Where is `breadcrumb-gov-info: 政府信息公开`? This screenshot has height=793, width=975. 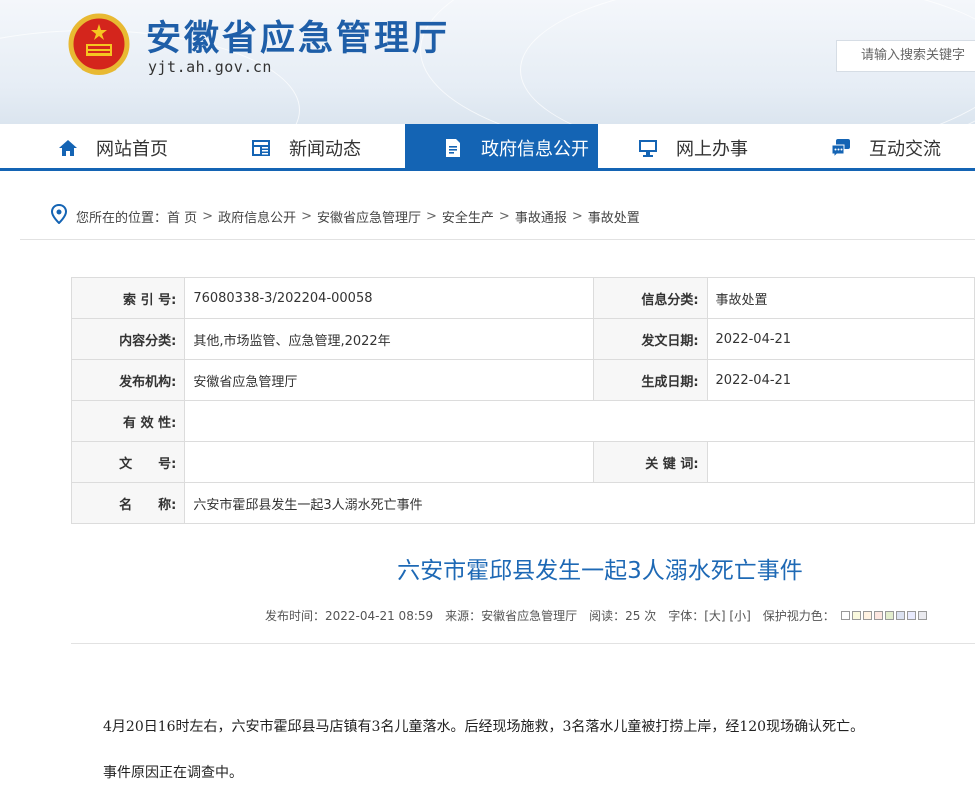
breadcrumb-gov-info: 政府信息公开 is located at coordinates (257, 216).